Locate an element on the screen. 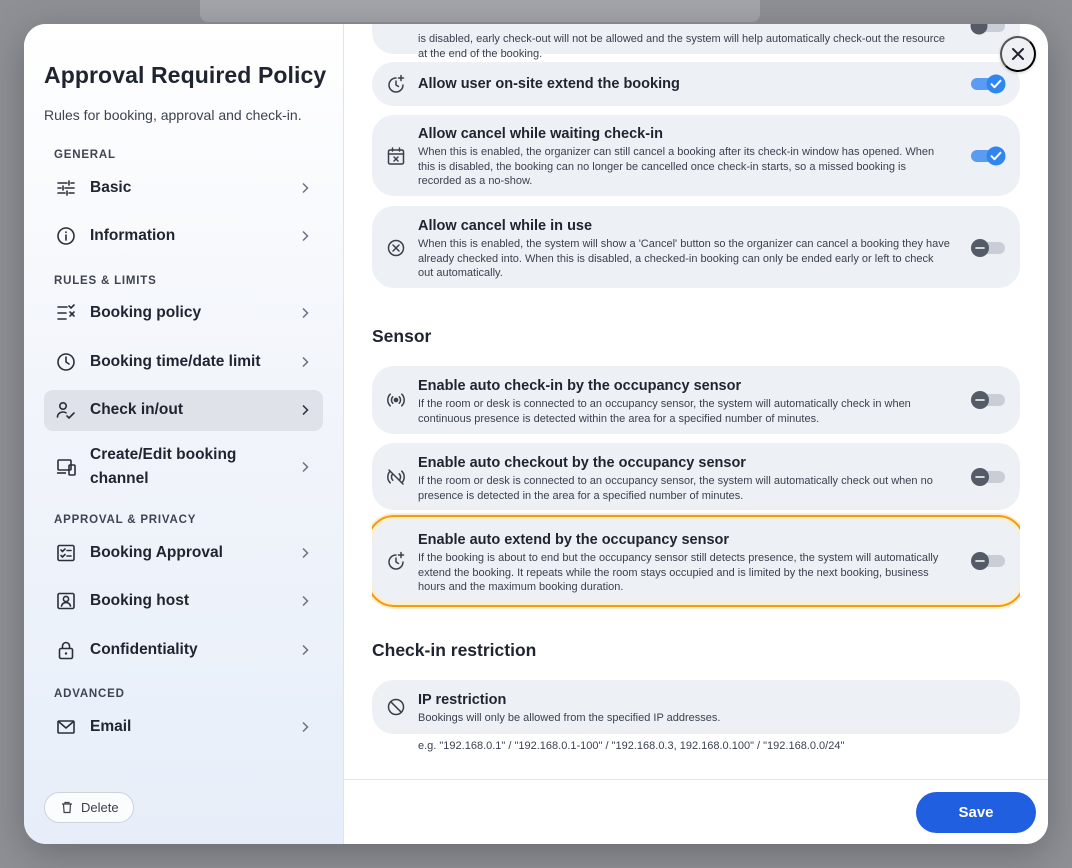 The image size is (1072, 868). sidebar-item-label: Booking time/date limit is located at coordinates (175, 361).